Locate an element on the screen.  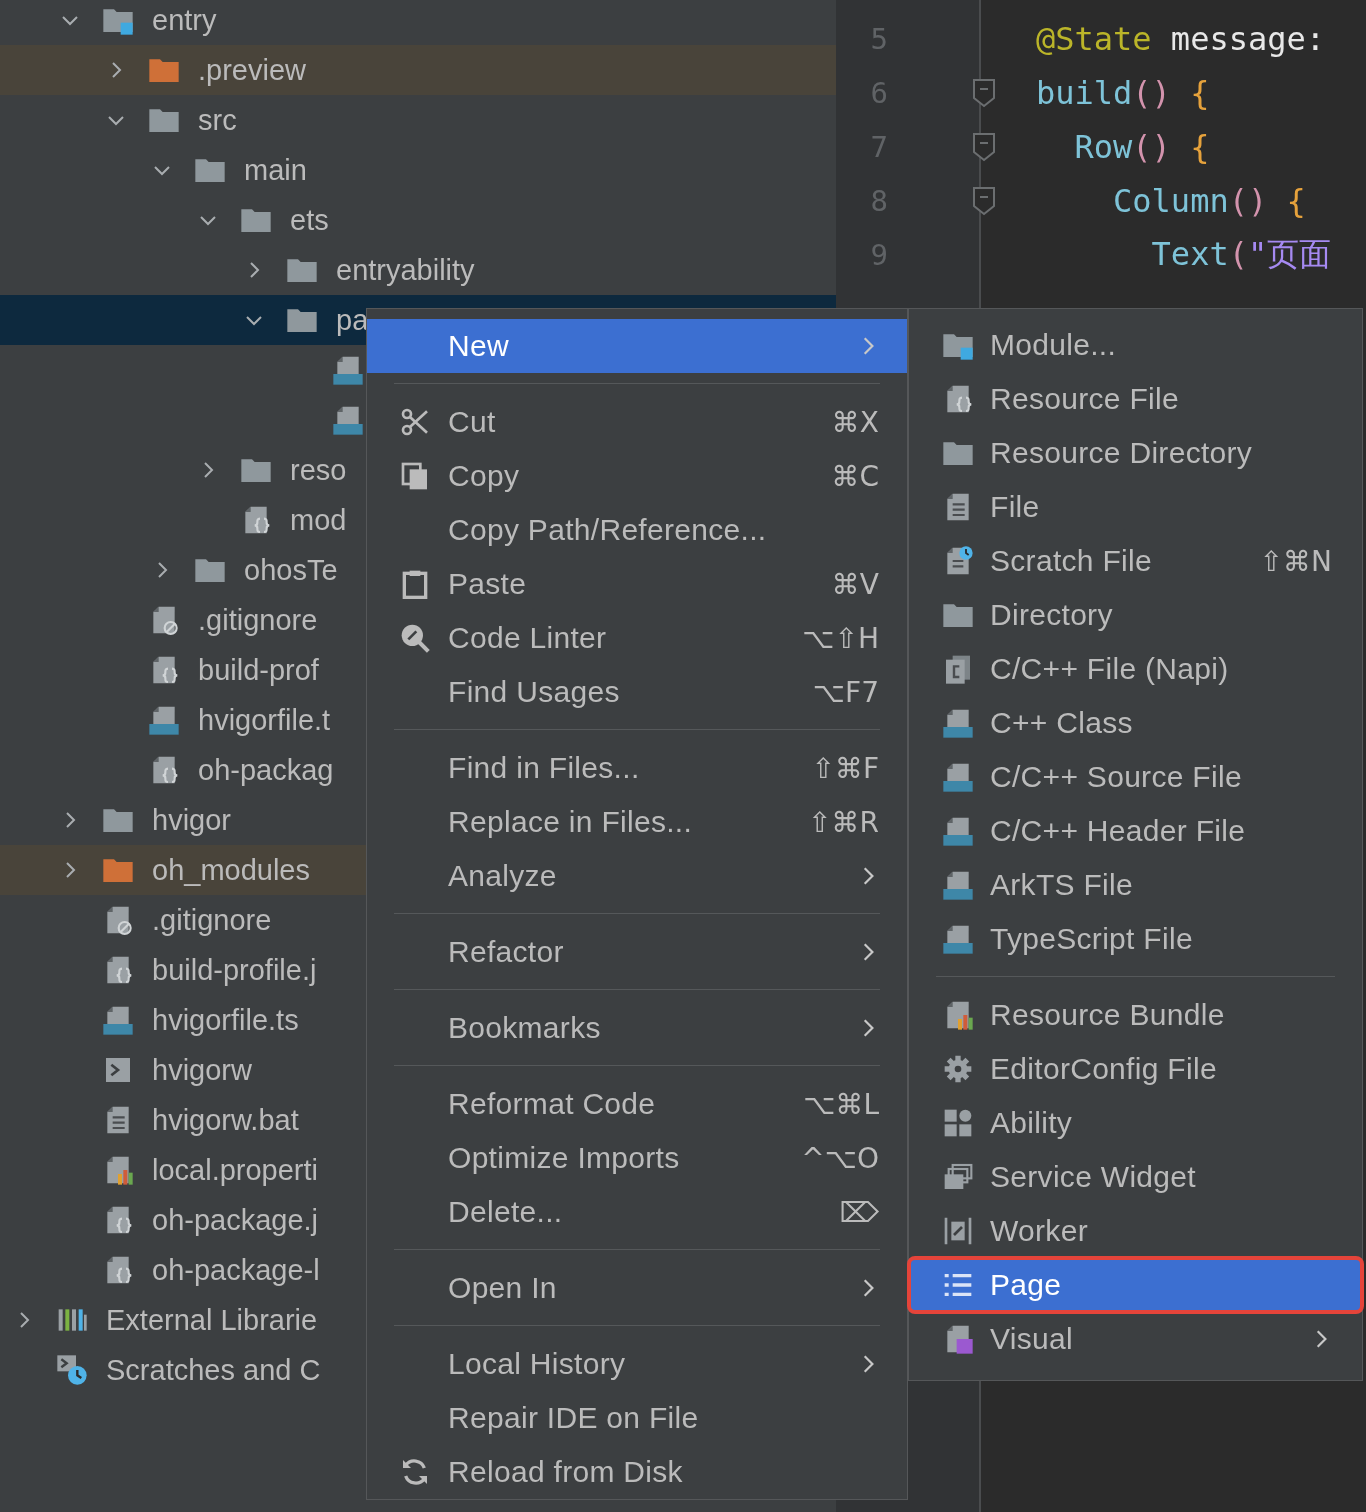
shortcut-label: ⌦ is located at coordinates (859, 1212).